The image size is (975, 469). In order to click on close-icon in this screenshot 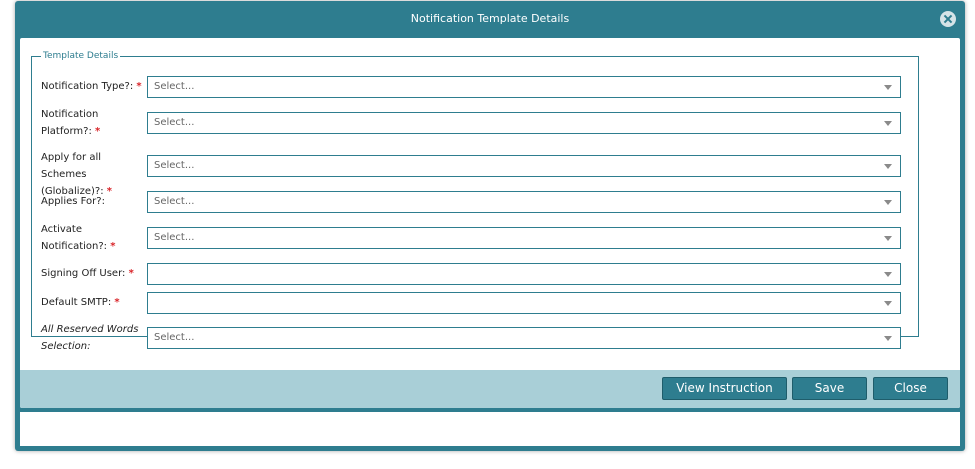, I will do `click(948, 19)`.